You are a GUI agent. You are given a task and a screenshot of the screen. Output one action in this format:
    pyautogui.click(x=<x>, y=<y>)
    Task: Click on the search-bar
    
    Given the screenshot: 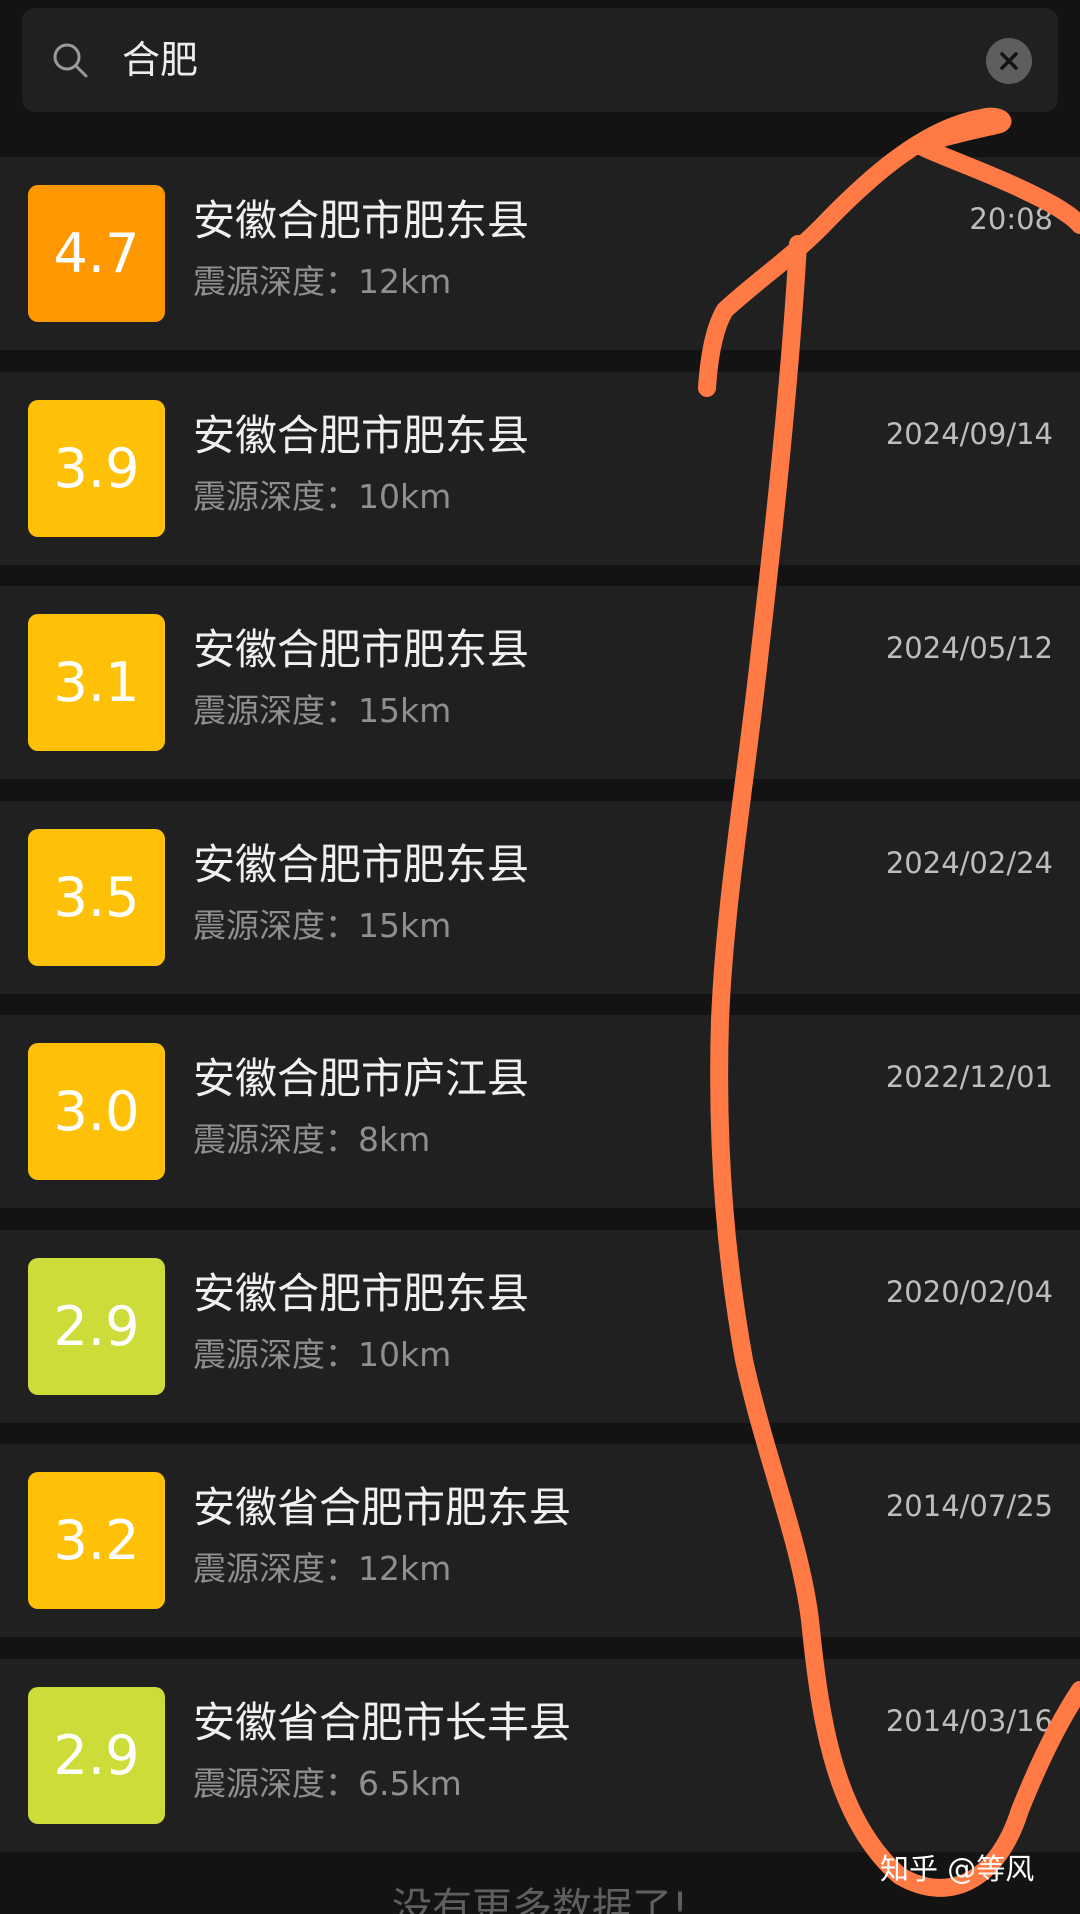 What is the action you would take?
    pyautogui.click(x=540, y=60)
    